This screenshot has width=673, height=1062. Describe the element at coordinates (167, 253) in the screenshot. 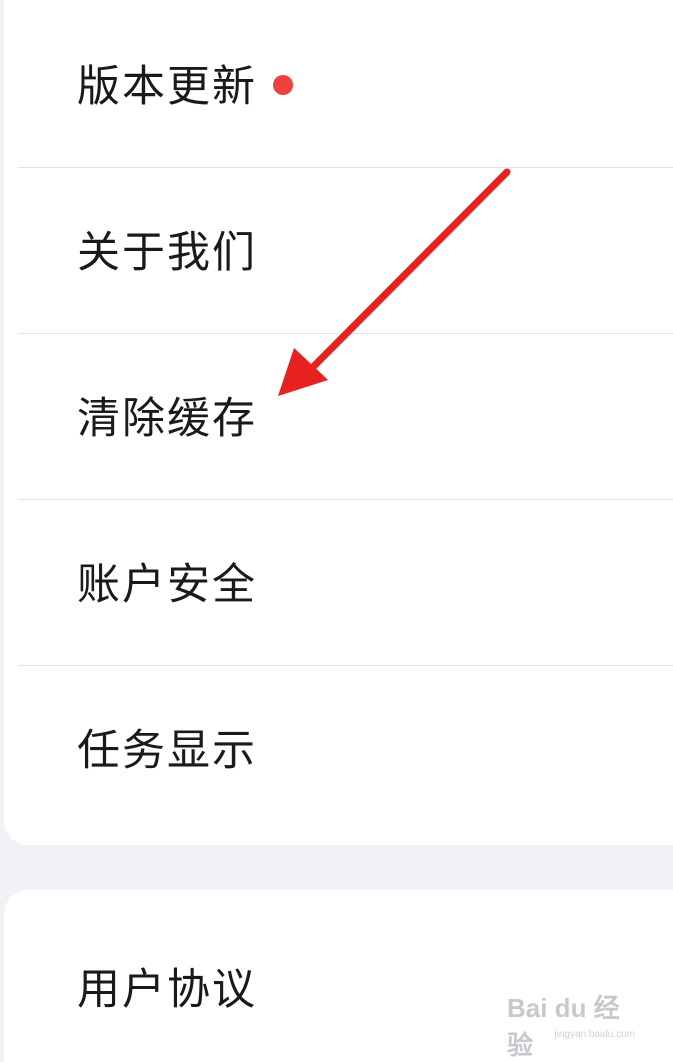

I see `settings-item-label: 关于我们` at that location.